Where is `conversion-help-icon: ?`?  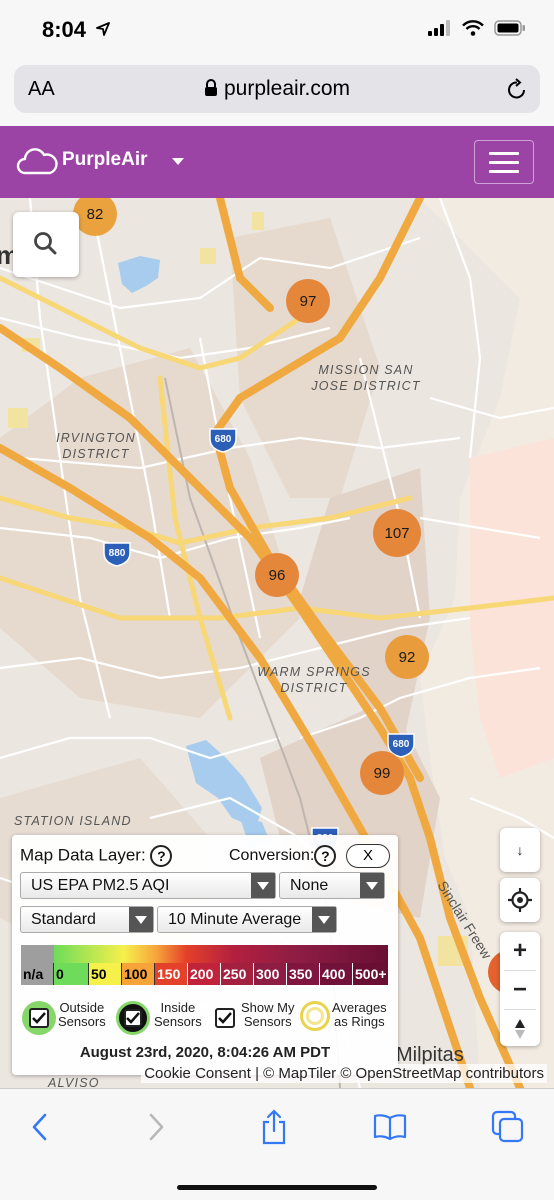 conversion-help-icon: ? is located at coordinates (325, 856).